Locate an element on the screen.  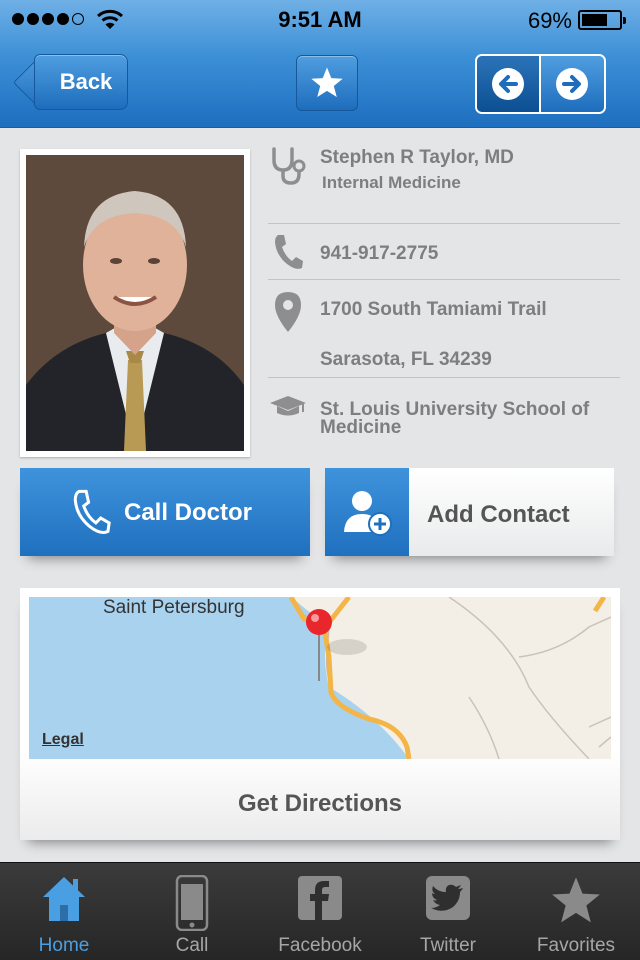
prev-next-segment is located at coordinates (540, 84).